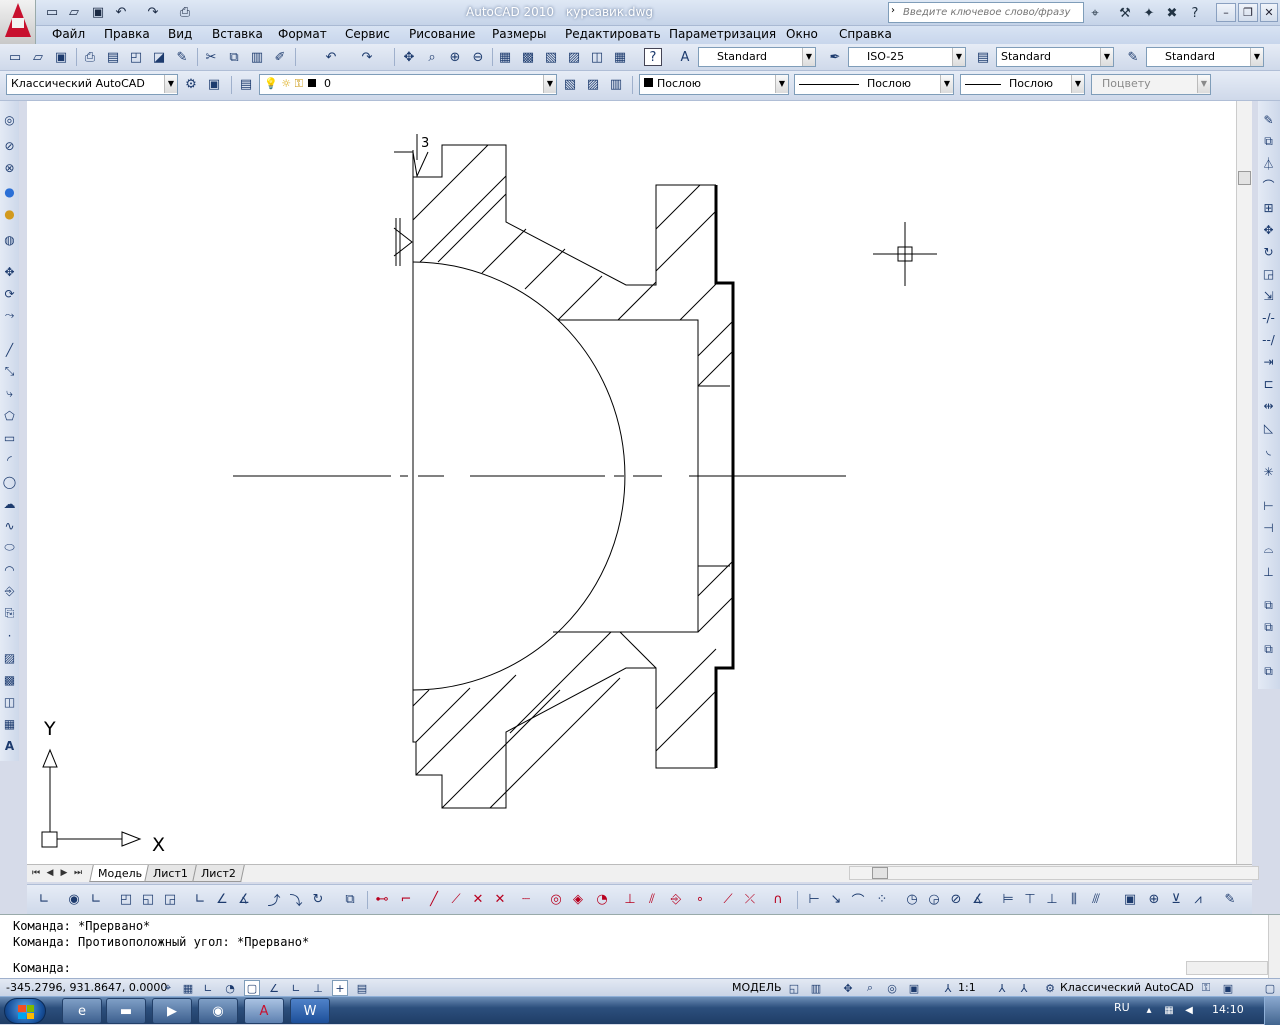  What do you see at coordinates (350, 899) in the screenshot?
I see `ucs-apply-icon: ⧉` at bounding box center [350, 899].